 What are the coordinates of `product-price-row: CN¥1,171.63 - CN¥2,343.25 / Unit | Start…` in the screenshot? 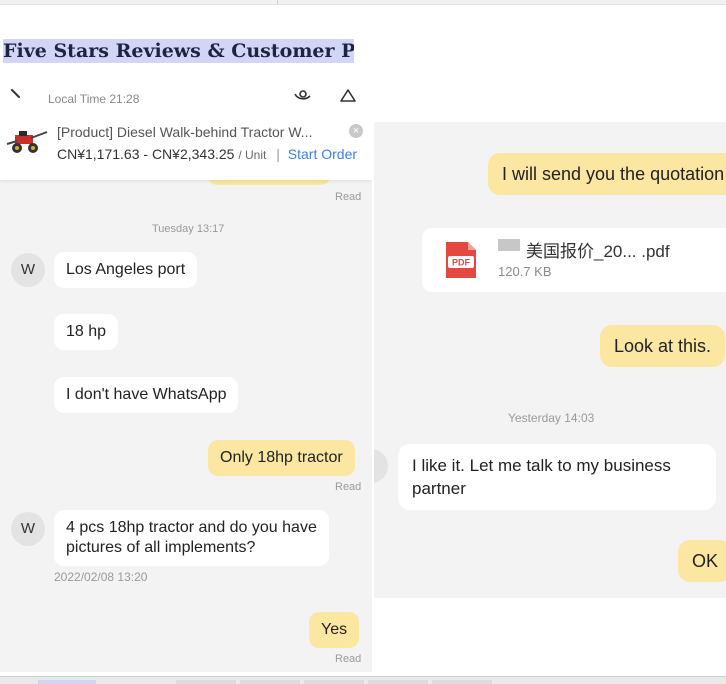 It's located at (207, 154).